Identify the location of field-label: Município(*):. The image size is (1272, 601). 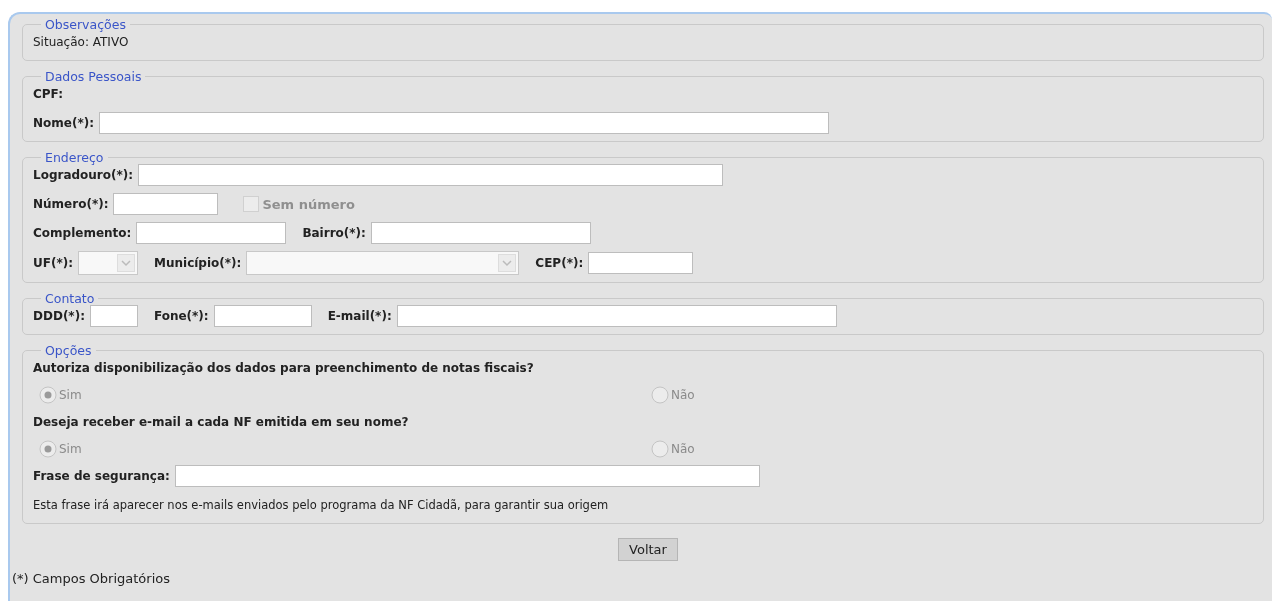
(198, 263).